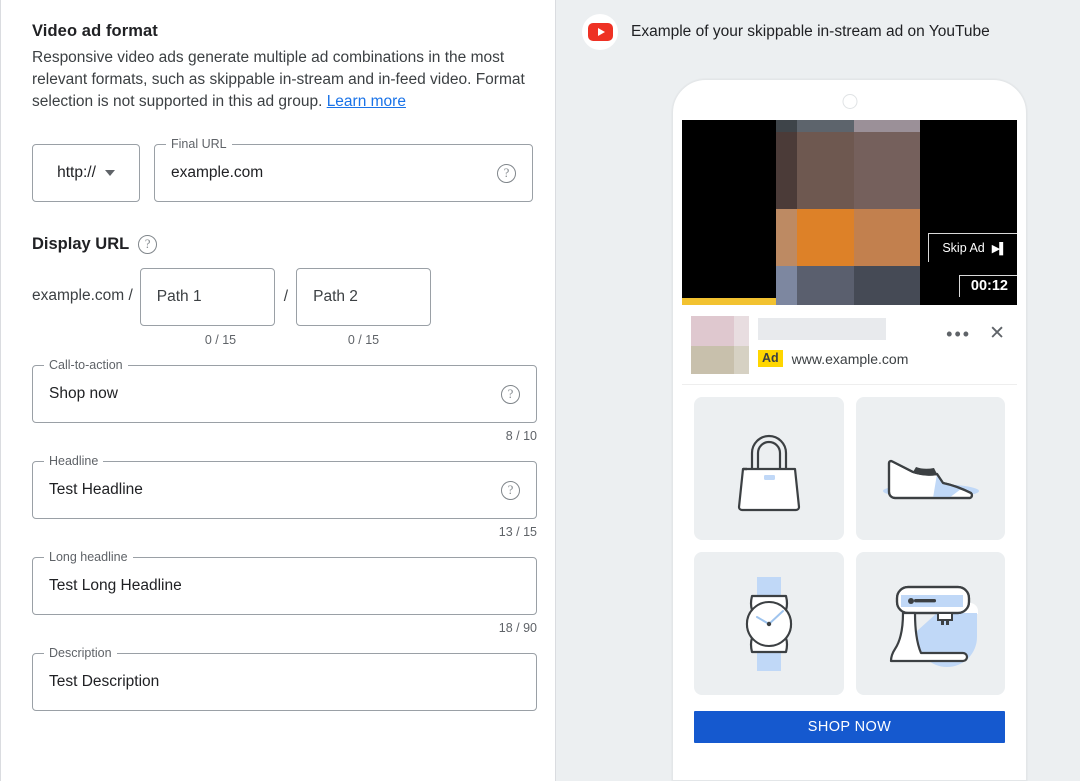  I want to click on ad-badge: Ad, so click(770, 358).